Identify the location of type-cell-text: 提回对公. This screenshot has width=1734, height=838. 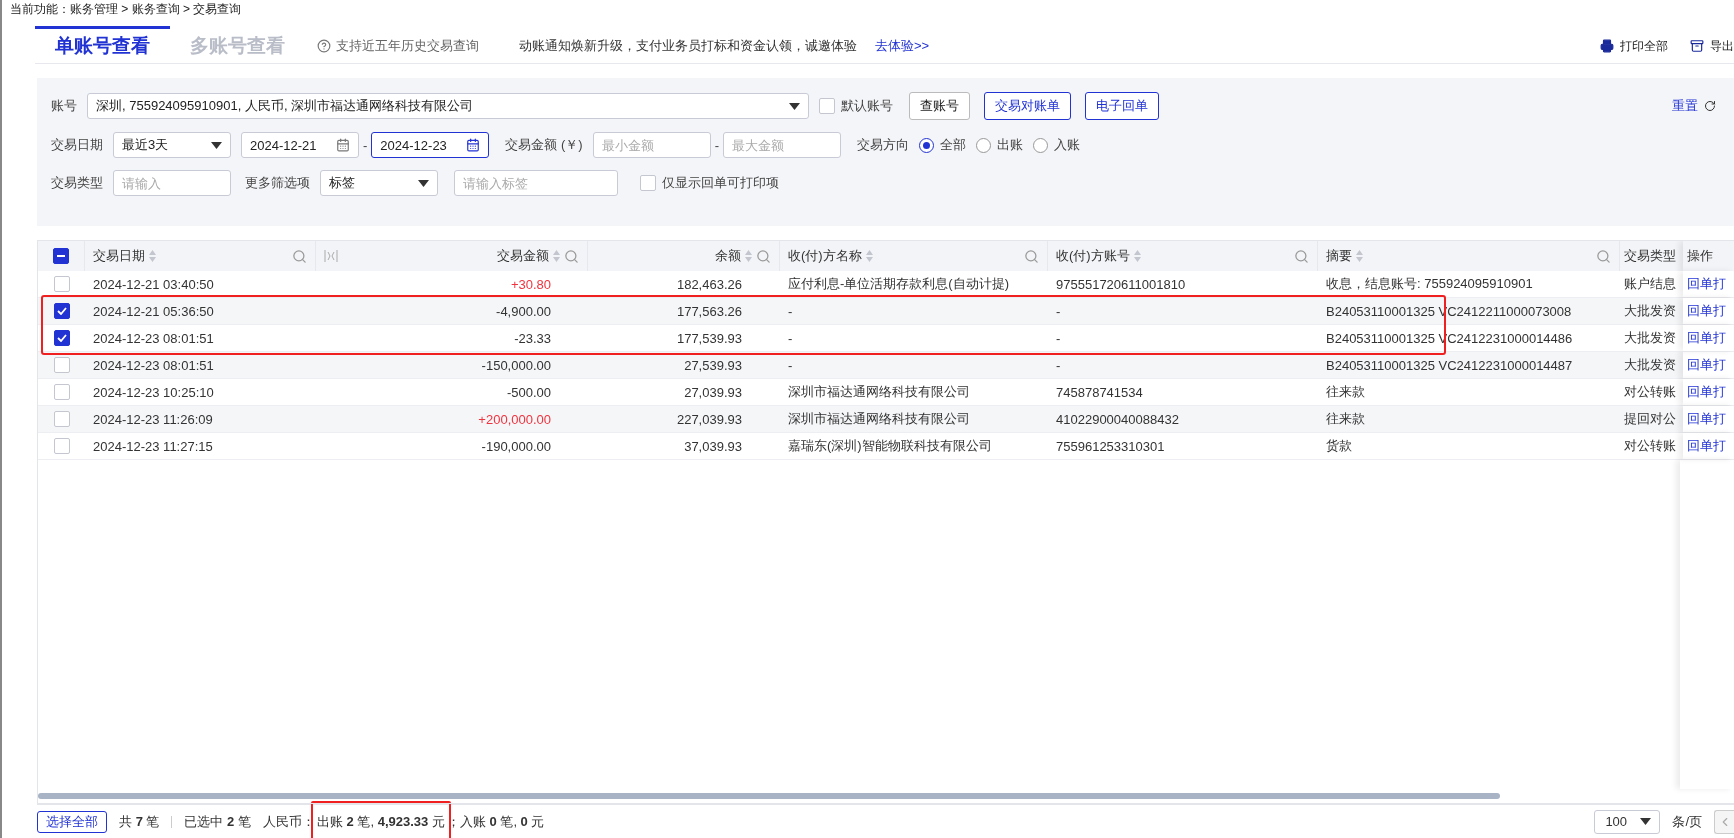
(1650, 419).